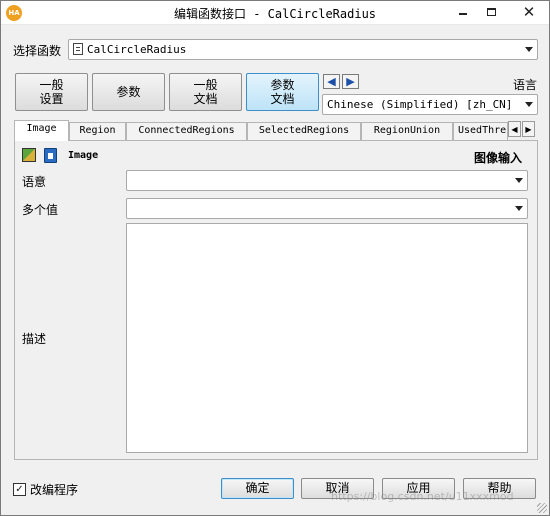 The width and height of the screenshot is (550, 516). I want to click on parameter-kind: 图像输入, so click(498, 158).